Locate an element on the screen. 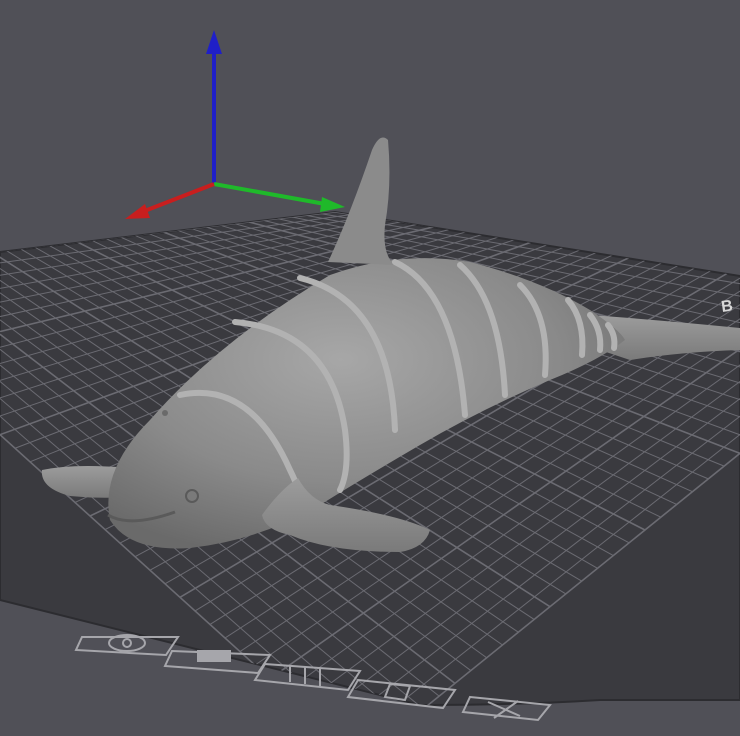  x-axis is located at coordinates (178, 198).